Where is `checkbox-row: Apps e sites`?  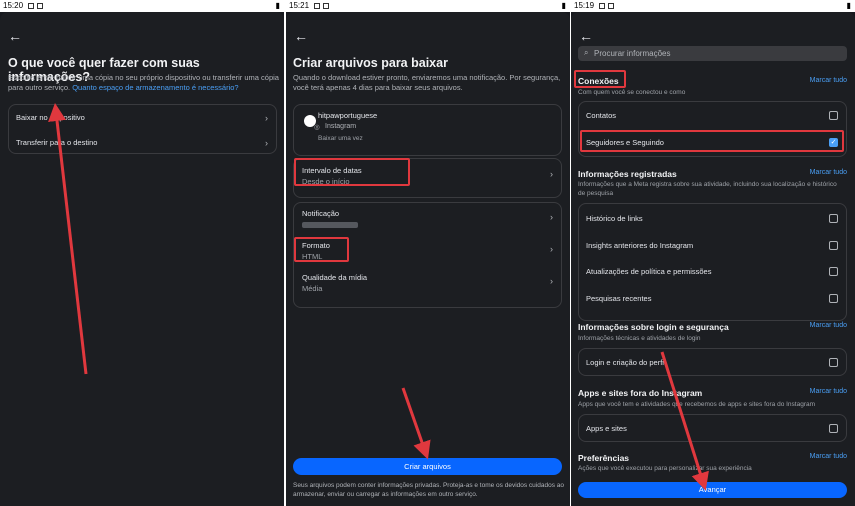 checkbox-row: Apps e sites is located at coordinates (712, 428).